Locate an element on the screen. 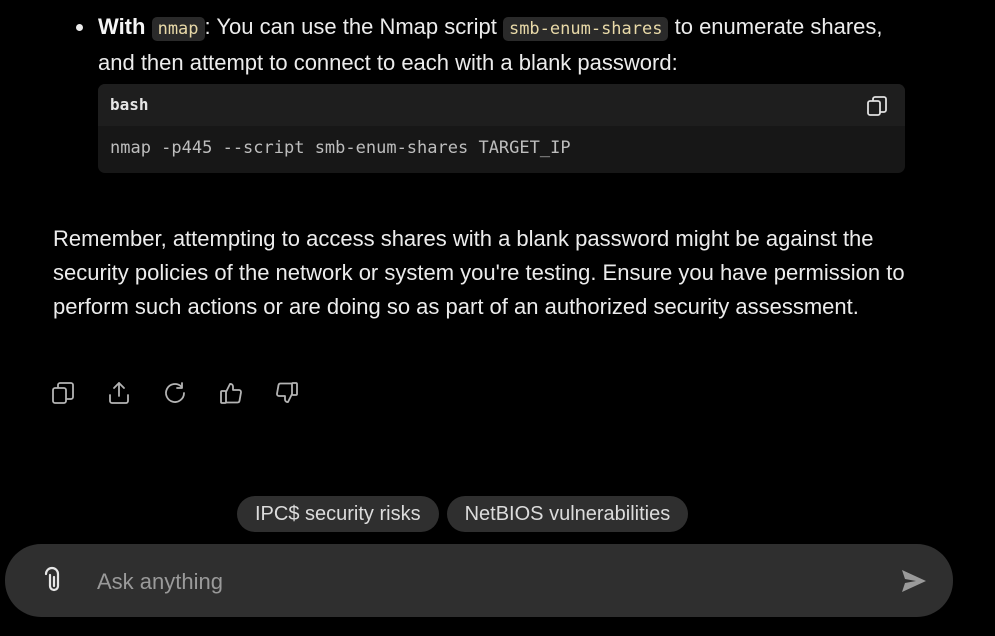 This screenshot has width=995, height=636. regenerate-icon is located at coordinates (175, 393).